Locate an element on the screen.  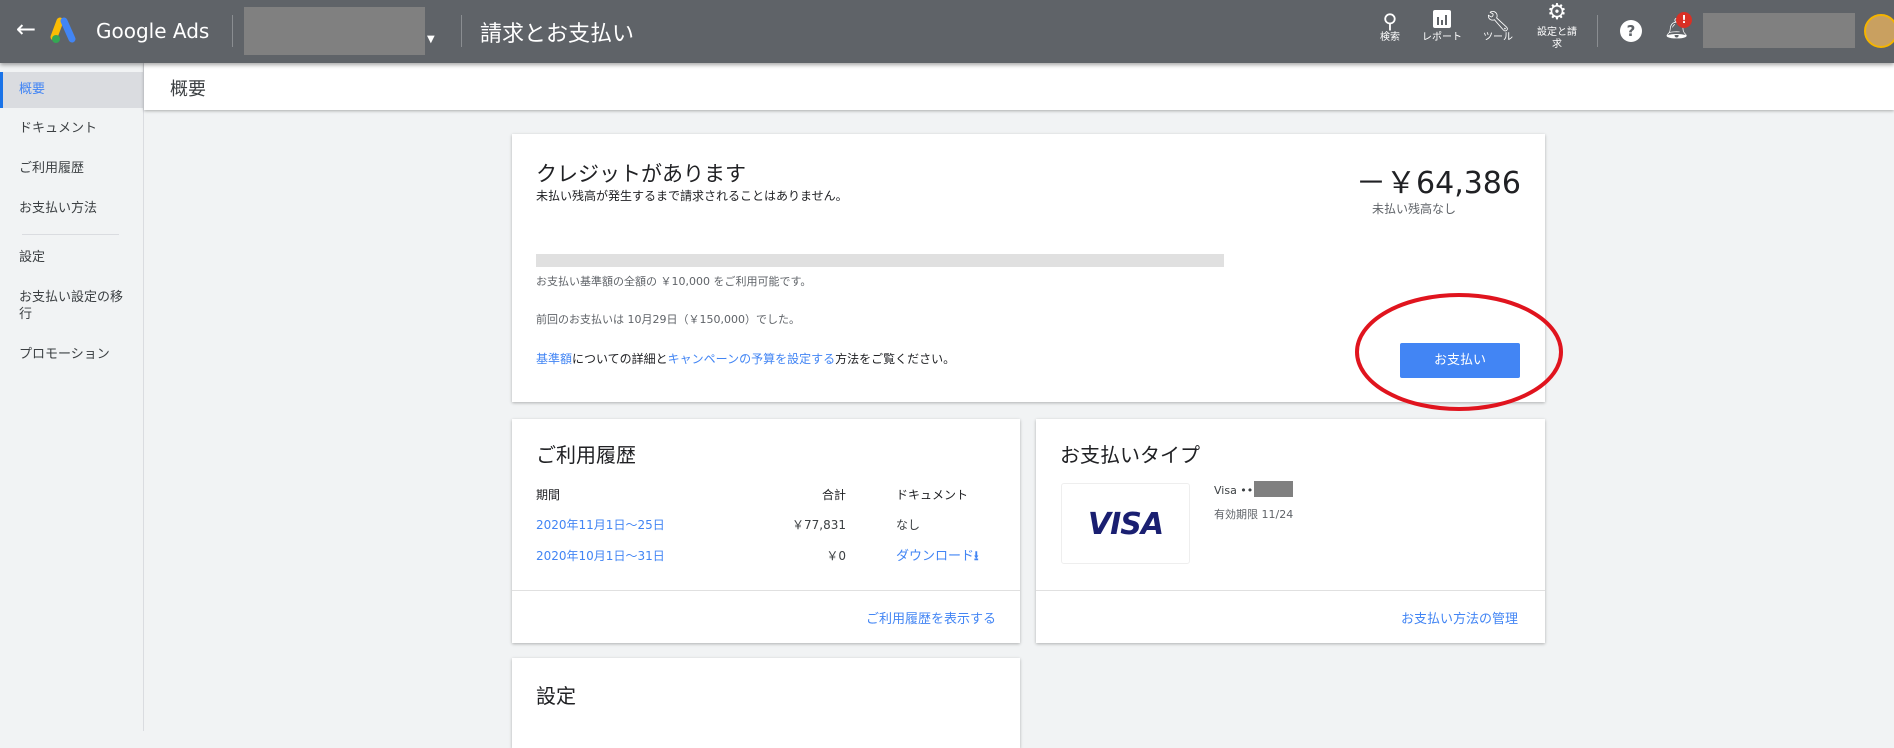
manage-payment-methods-link: お支払い方法の管理 is located at coordinates (1459, 617).